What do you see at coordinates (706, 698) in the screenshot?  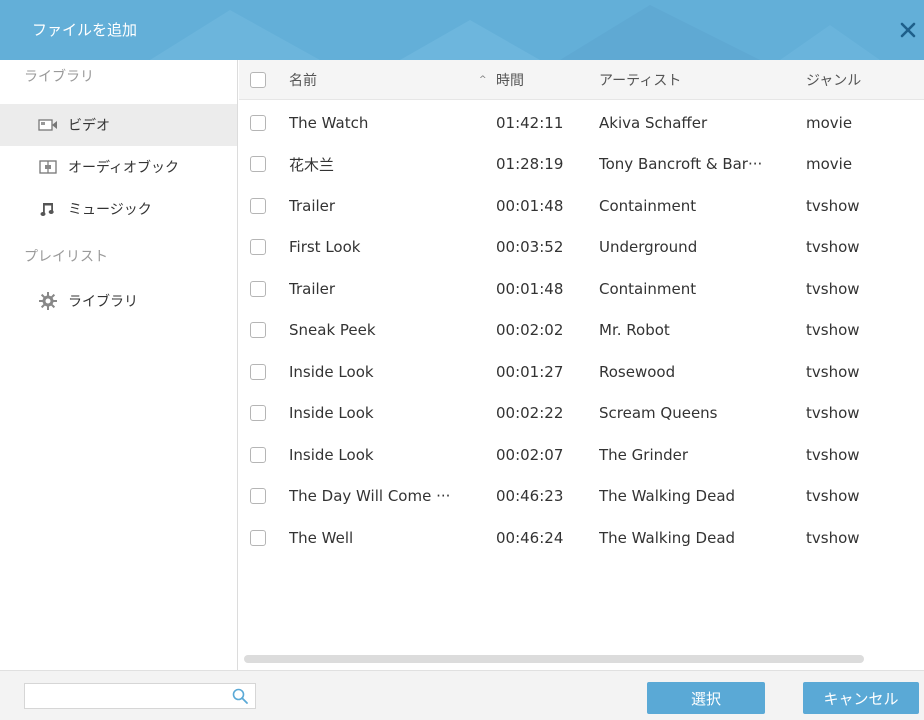 I see `select-button: 選択` at bounding box center [706, 698].